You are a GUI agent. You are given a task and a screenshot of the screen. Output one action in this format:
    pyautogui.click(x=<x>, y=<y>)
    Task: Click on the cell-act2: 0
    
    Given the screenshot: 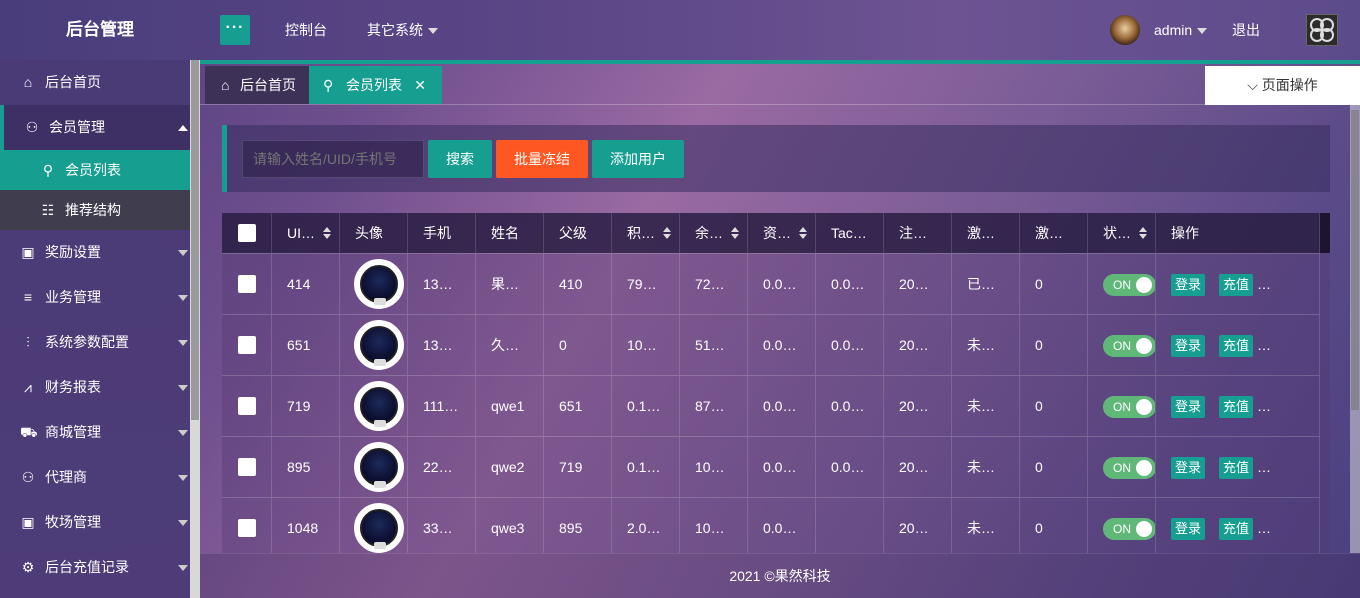 What is the action you would take?
    pyautogui.click(x=1054, y=467)
    